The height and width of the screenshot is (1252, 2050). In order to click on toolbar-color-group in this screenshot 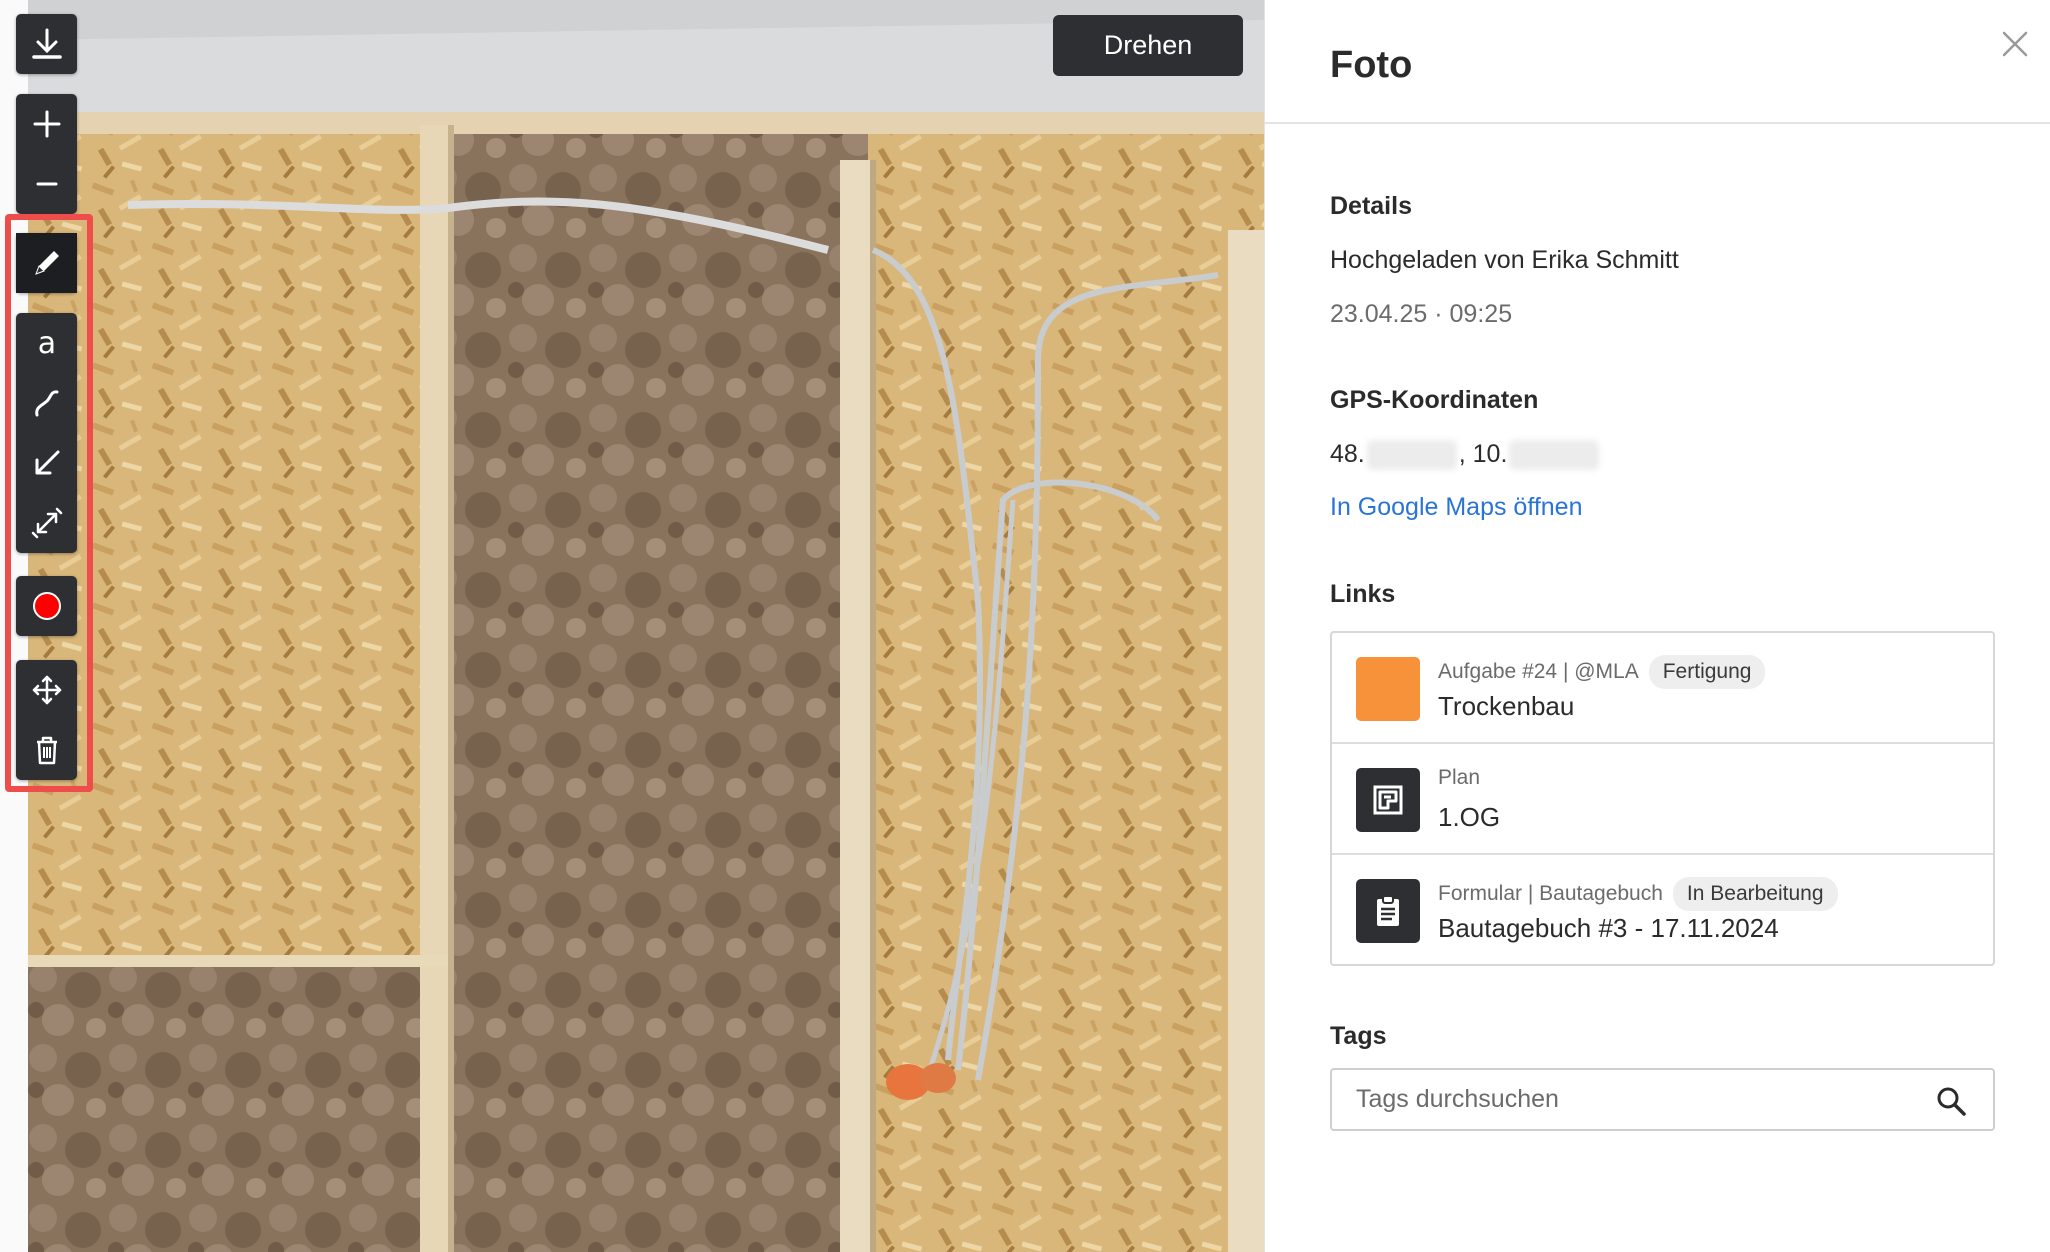, I will do `click(46, 606)`.